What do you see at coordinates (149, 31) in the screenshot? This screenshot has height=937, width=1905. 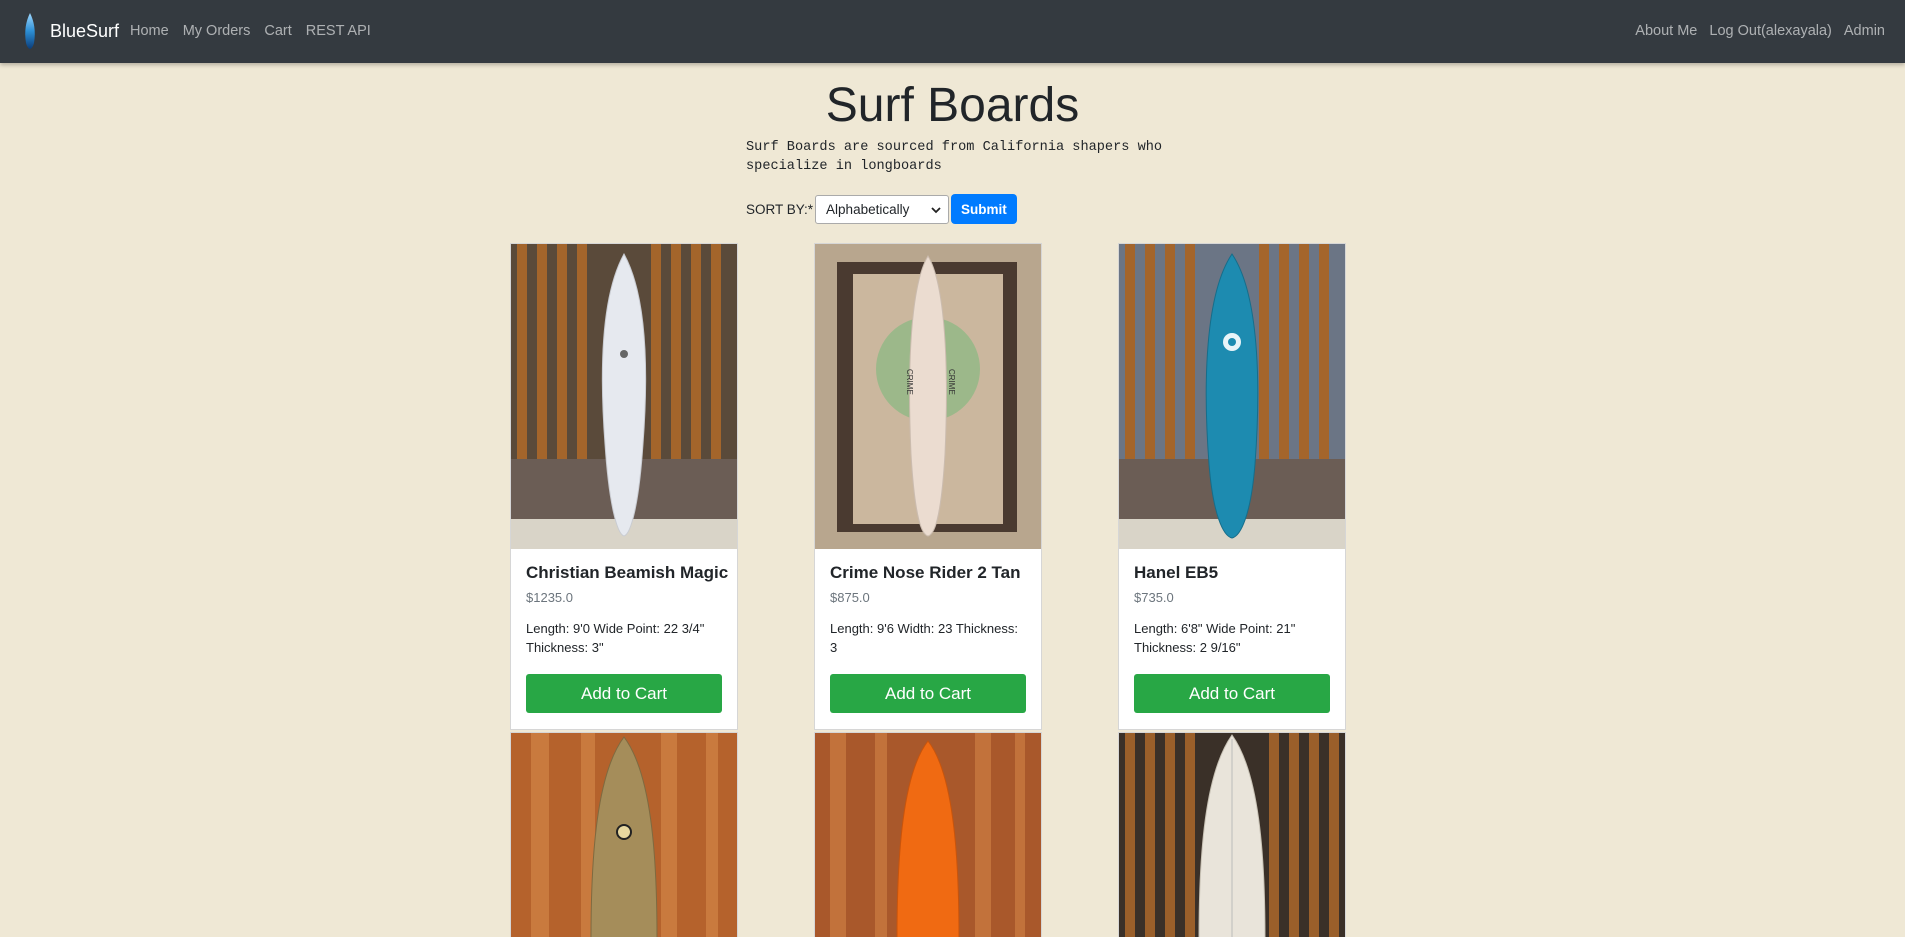 I see `nav-home: Home` at bounding box center [149, 31].